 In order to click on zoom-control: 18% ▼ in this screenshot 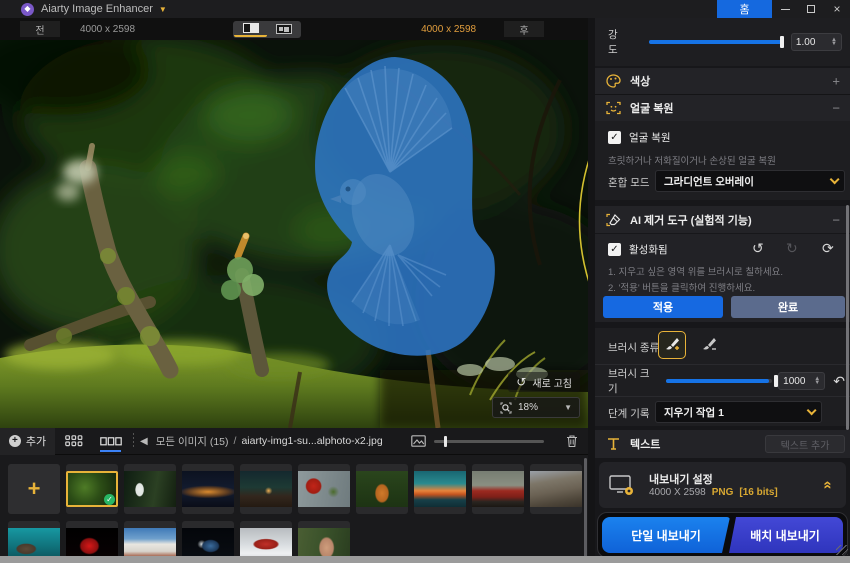, I will do `click(536, 407)`.